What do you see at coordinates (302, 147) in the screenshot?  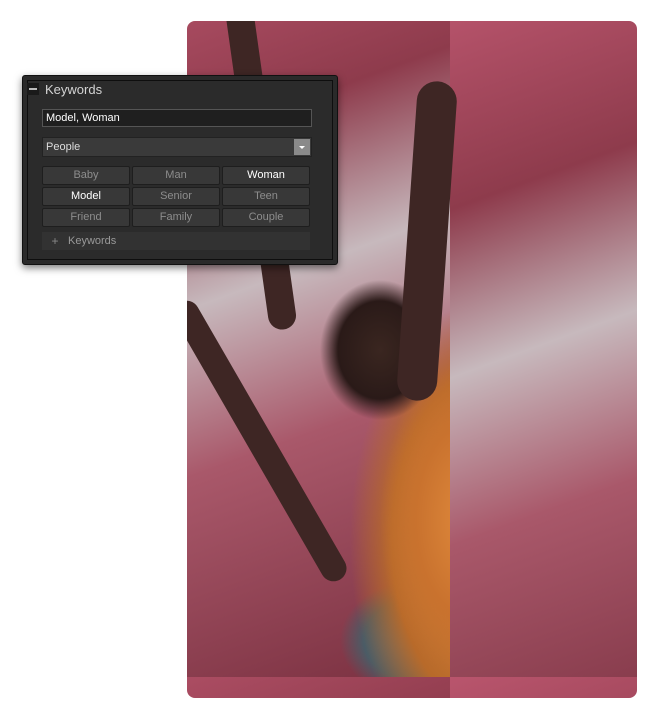 I see `chevron-down-icon` at bounding box center [302, 147].